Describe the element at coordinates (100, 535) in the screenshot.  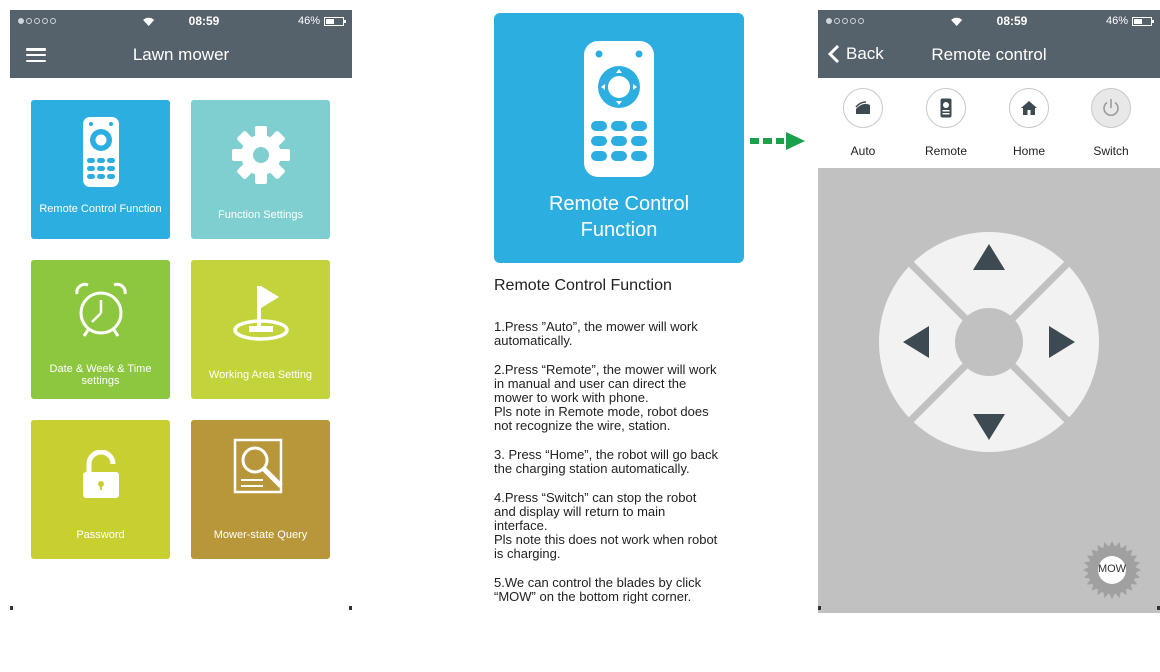
I see `tile-label: Password` at that location.